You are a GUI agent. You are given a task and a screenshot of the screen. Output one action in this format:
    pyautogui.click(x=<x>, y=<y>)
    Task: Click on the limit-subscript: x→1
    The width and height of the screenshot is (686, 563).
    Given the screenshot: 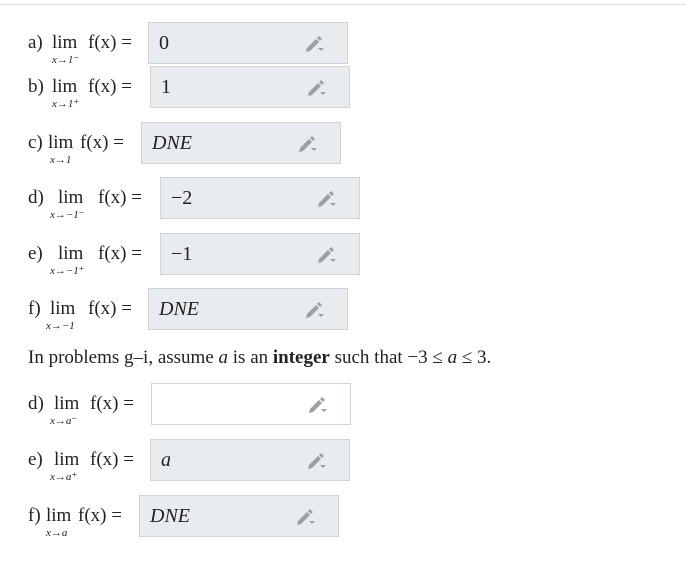 What is the action you would take?
    pyautogui.click(x=61, y=160)
    